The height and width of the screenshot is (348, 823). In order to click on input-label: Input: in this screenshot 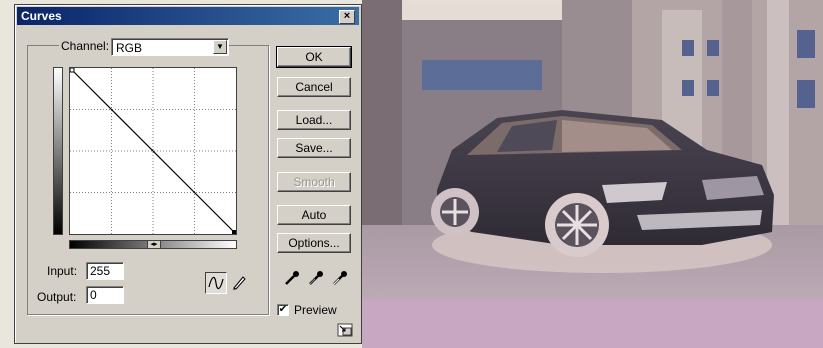, I will do `click(62, 271)`.